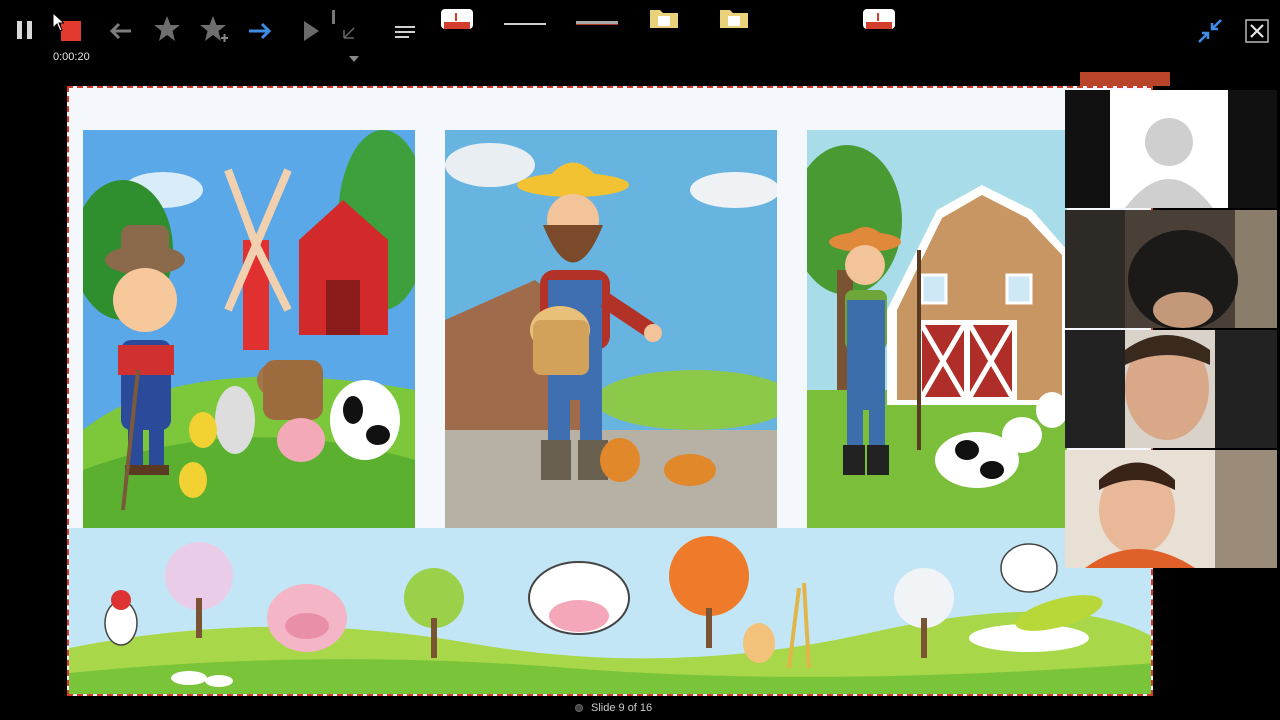  I want to click on menu-button, so click(405, 32).